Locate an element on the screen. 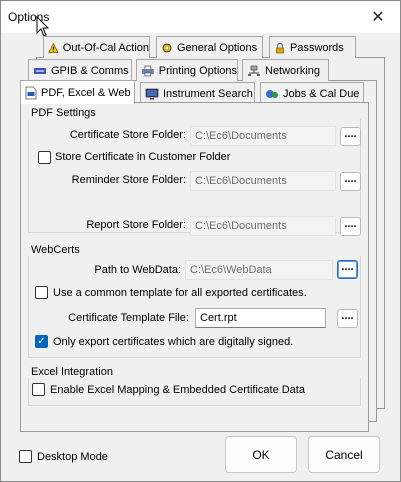 This screenshot has height=482, width=401. jobs-icon is located at coordinates (272, 93).